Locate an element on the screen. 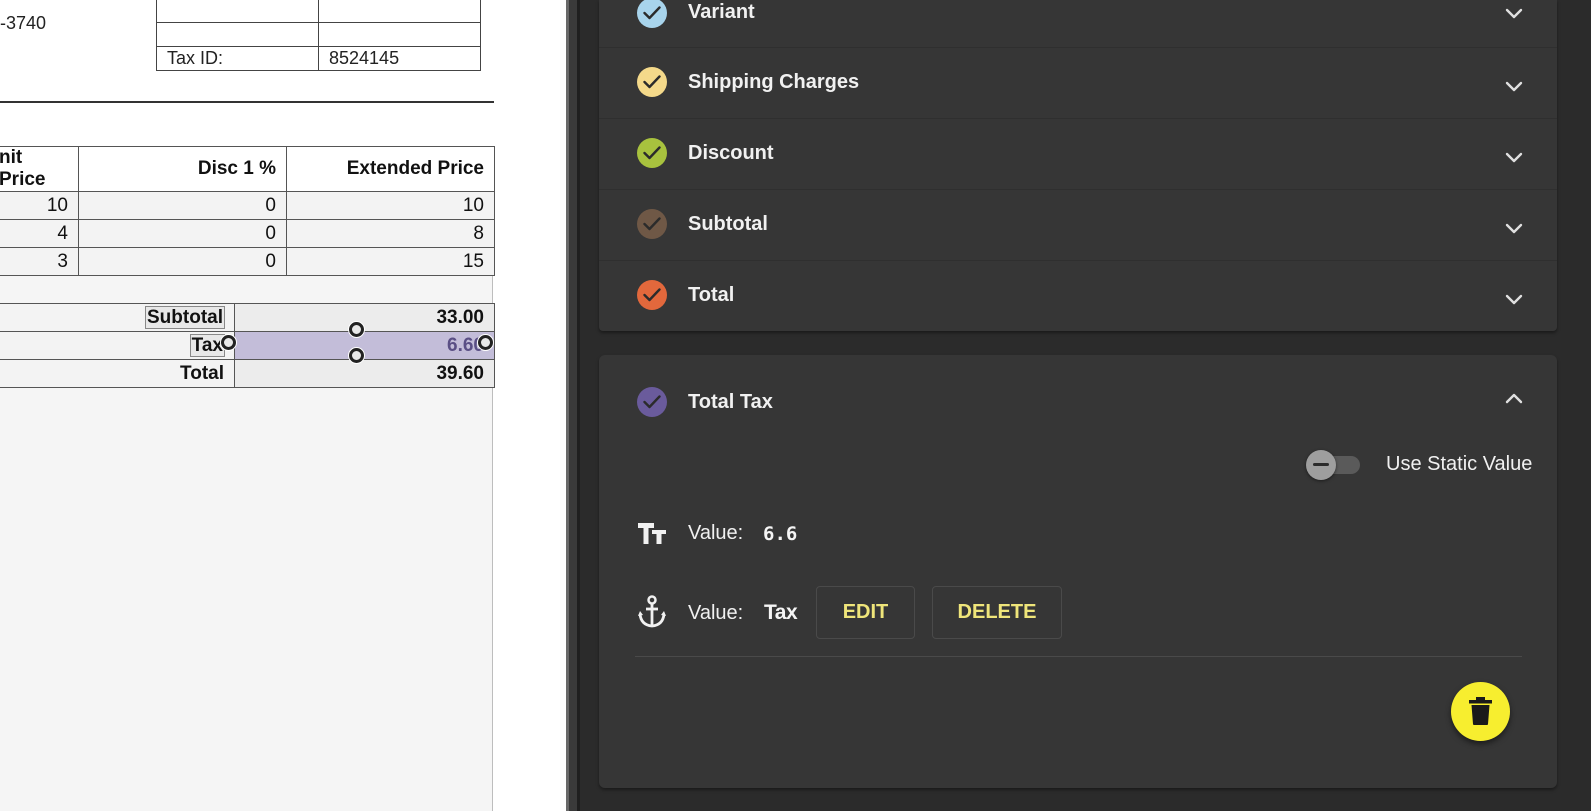 This screenshot has width=1591, height=811. chevron-up-icon is located at coordinates (1514, 400).